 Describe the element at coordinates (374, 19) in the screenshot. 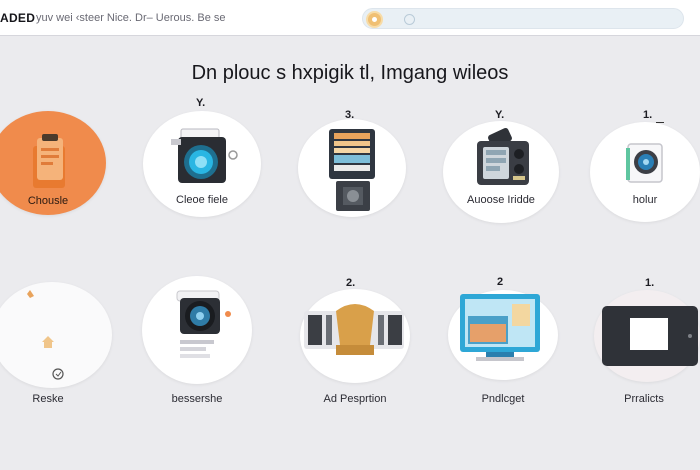

I see `profile-orb-icon` at that location.